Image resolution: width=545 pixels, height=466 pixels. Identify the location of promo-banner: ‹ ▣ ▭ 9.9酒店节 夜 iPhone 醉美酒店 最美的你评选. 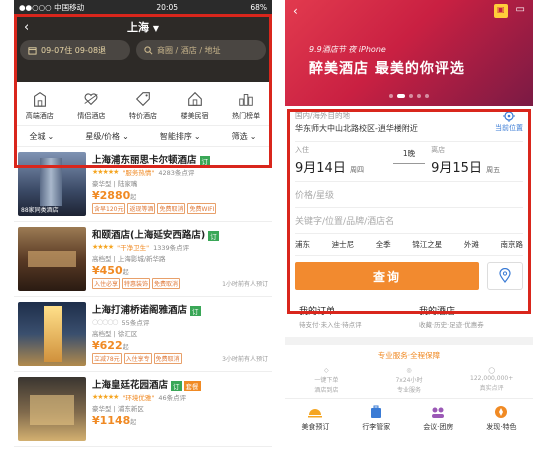
(409, 53).